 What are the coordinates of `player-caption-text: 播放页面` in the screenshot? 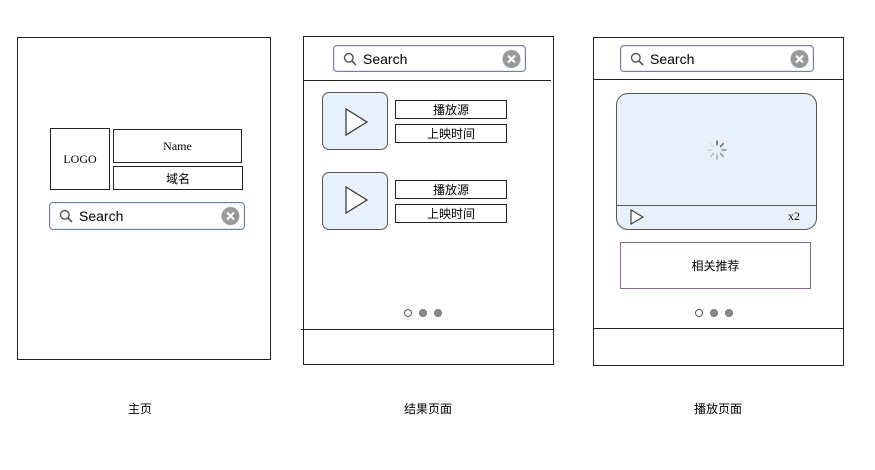 It's located at (717, 409).